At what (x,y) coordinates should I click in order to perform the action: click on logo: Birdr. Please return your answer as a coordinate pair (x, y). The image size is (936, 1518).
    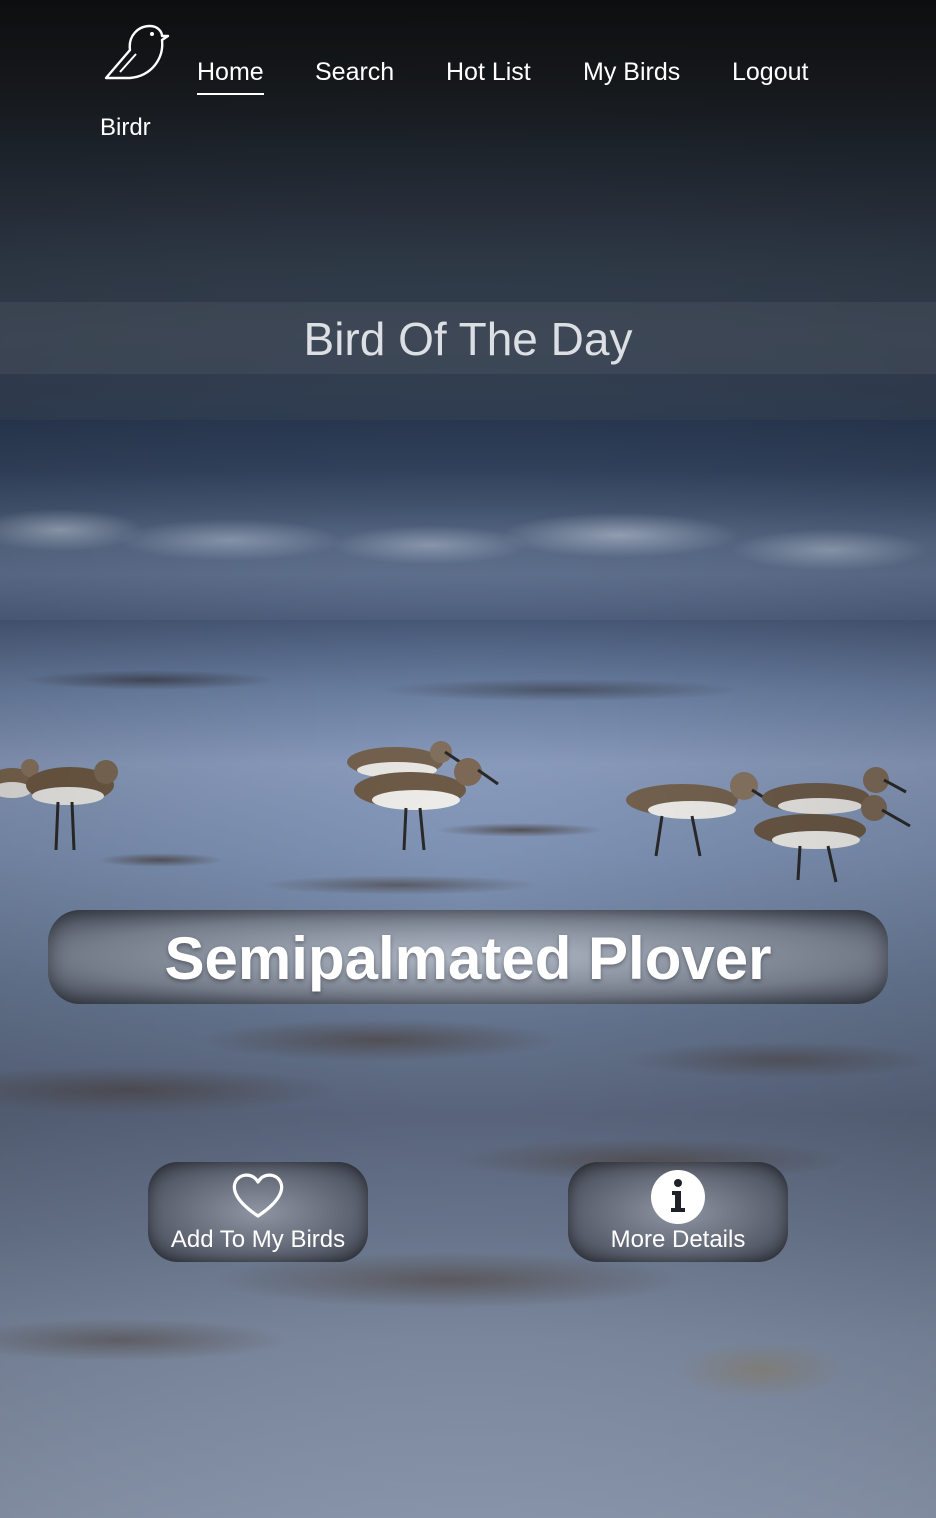
    Looking at the image, I should click on (136, 80).